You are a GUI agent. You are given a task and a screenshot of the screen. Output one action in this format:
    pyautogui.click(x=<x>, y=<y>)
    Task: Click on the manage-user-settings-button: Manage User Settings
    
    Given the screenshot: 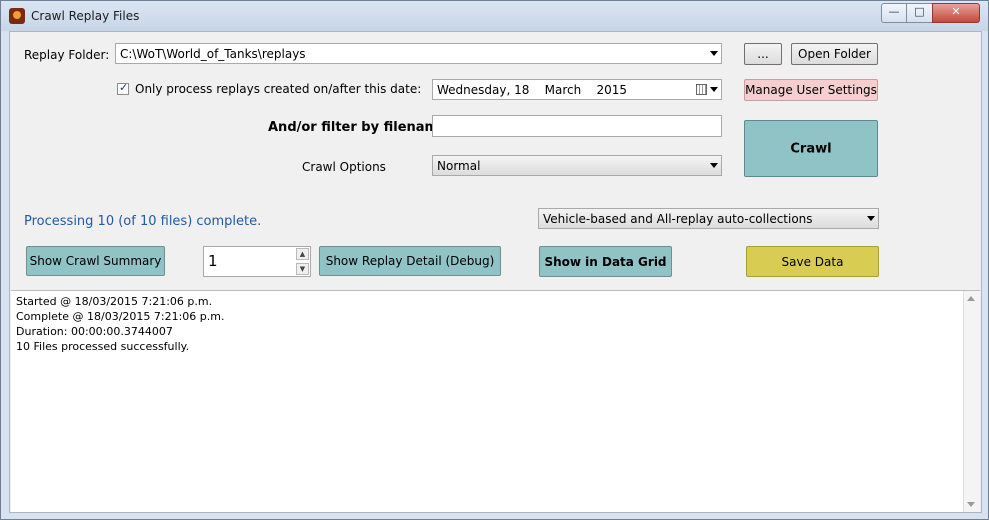 What is the action you would take?
    pyautogui.click(x=811, y=90)
    